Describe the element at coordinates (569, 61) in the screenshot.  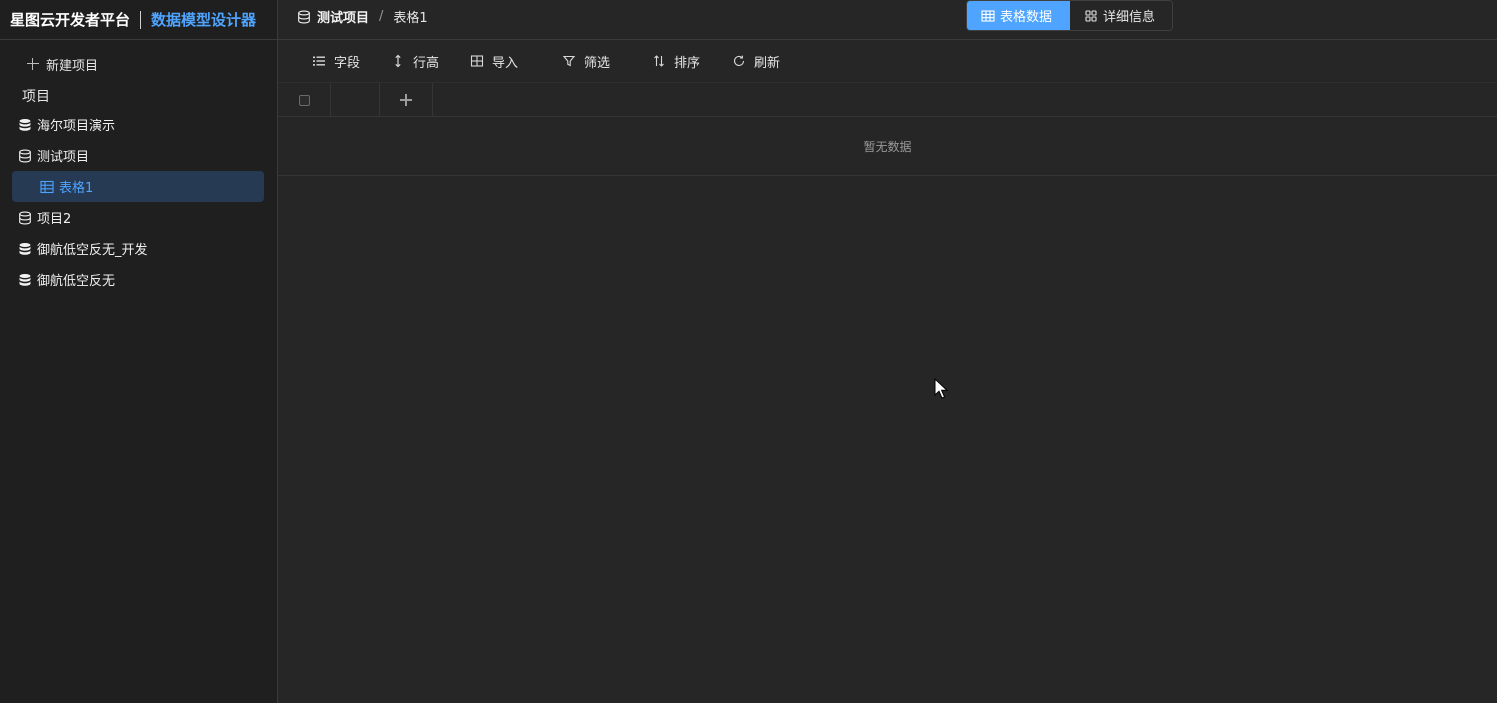
I see `filter-icon` at that location.